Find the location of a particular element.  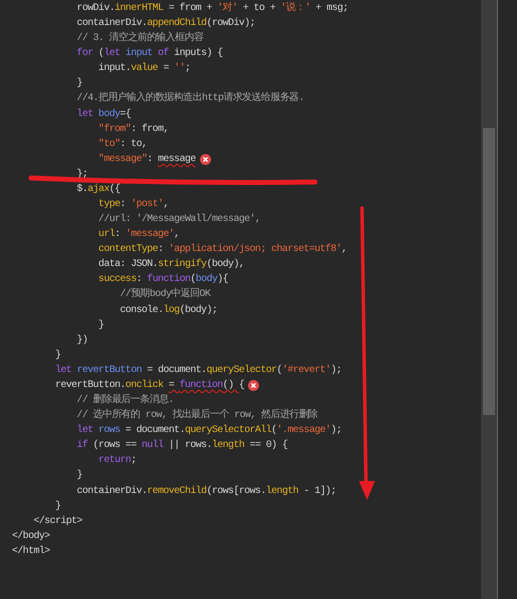

code-line: let rows = document.querySelectorAll('.message'); is located at coordinates (209, 431).